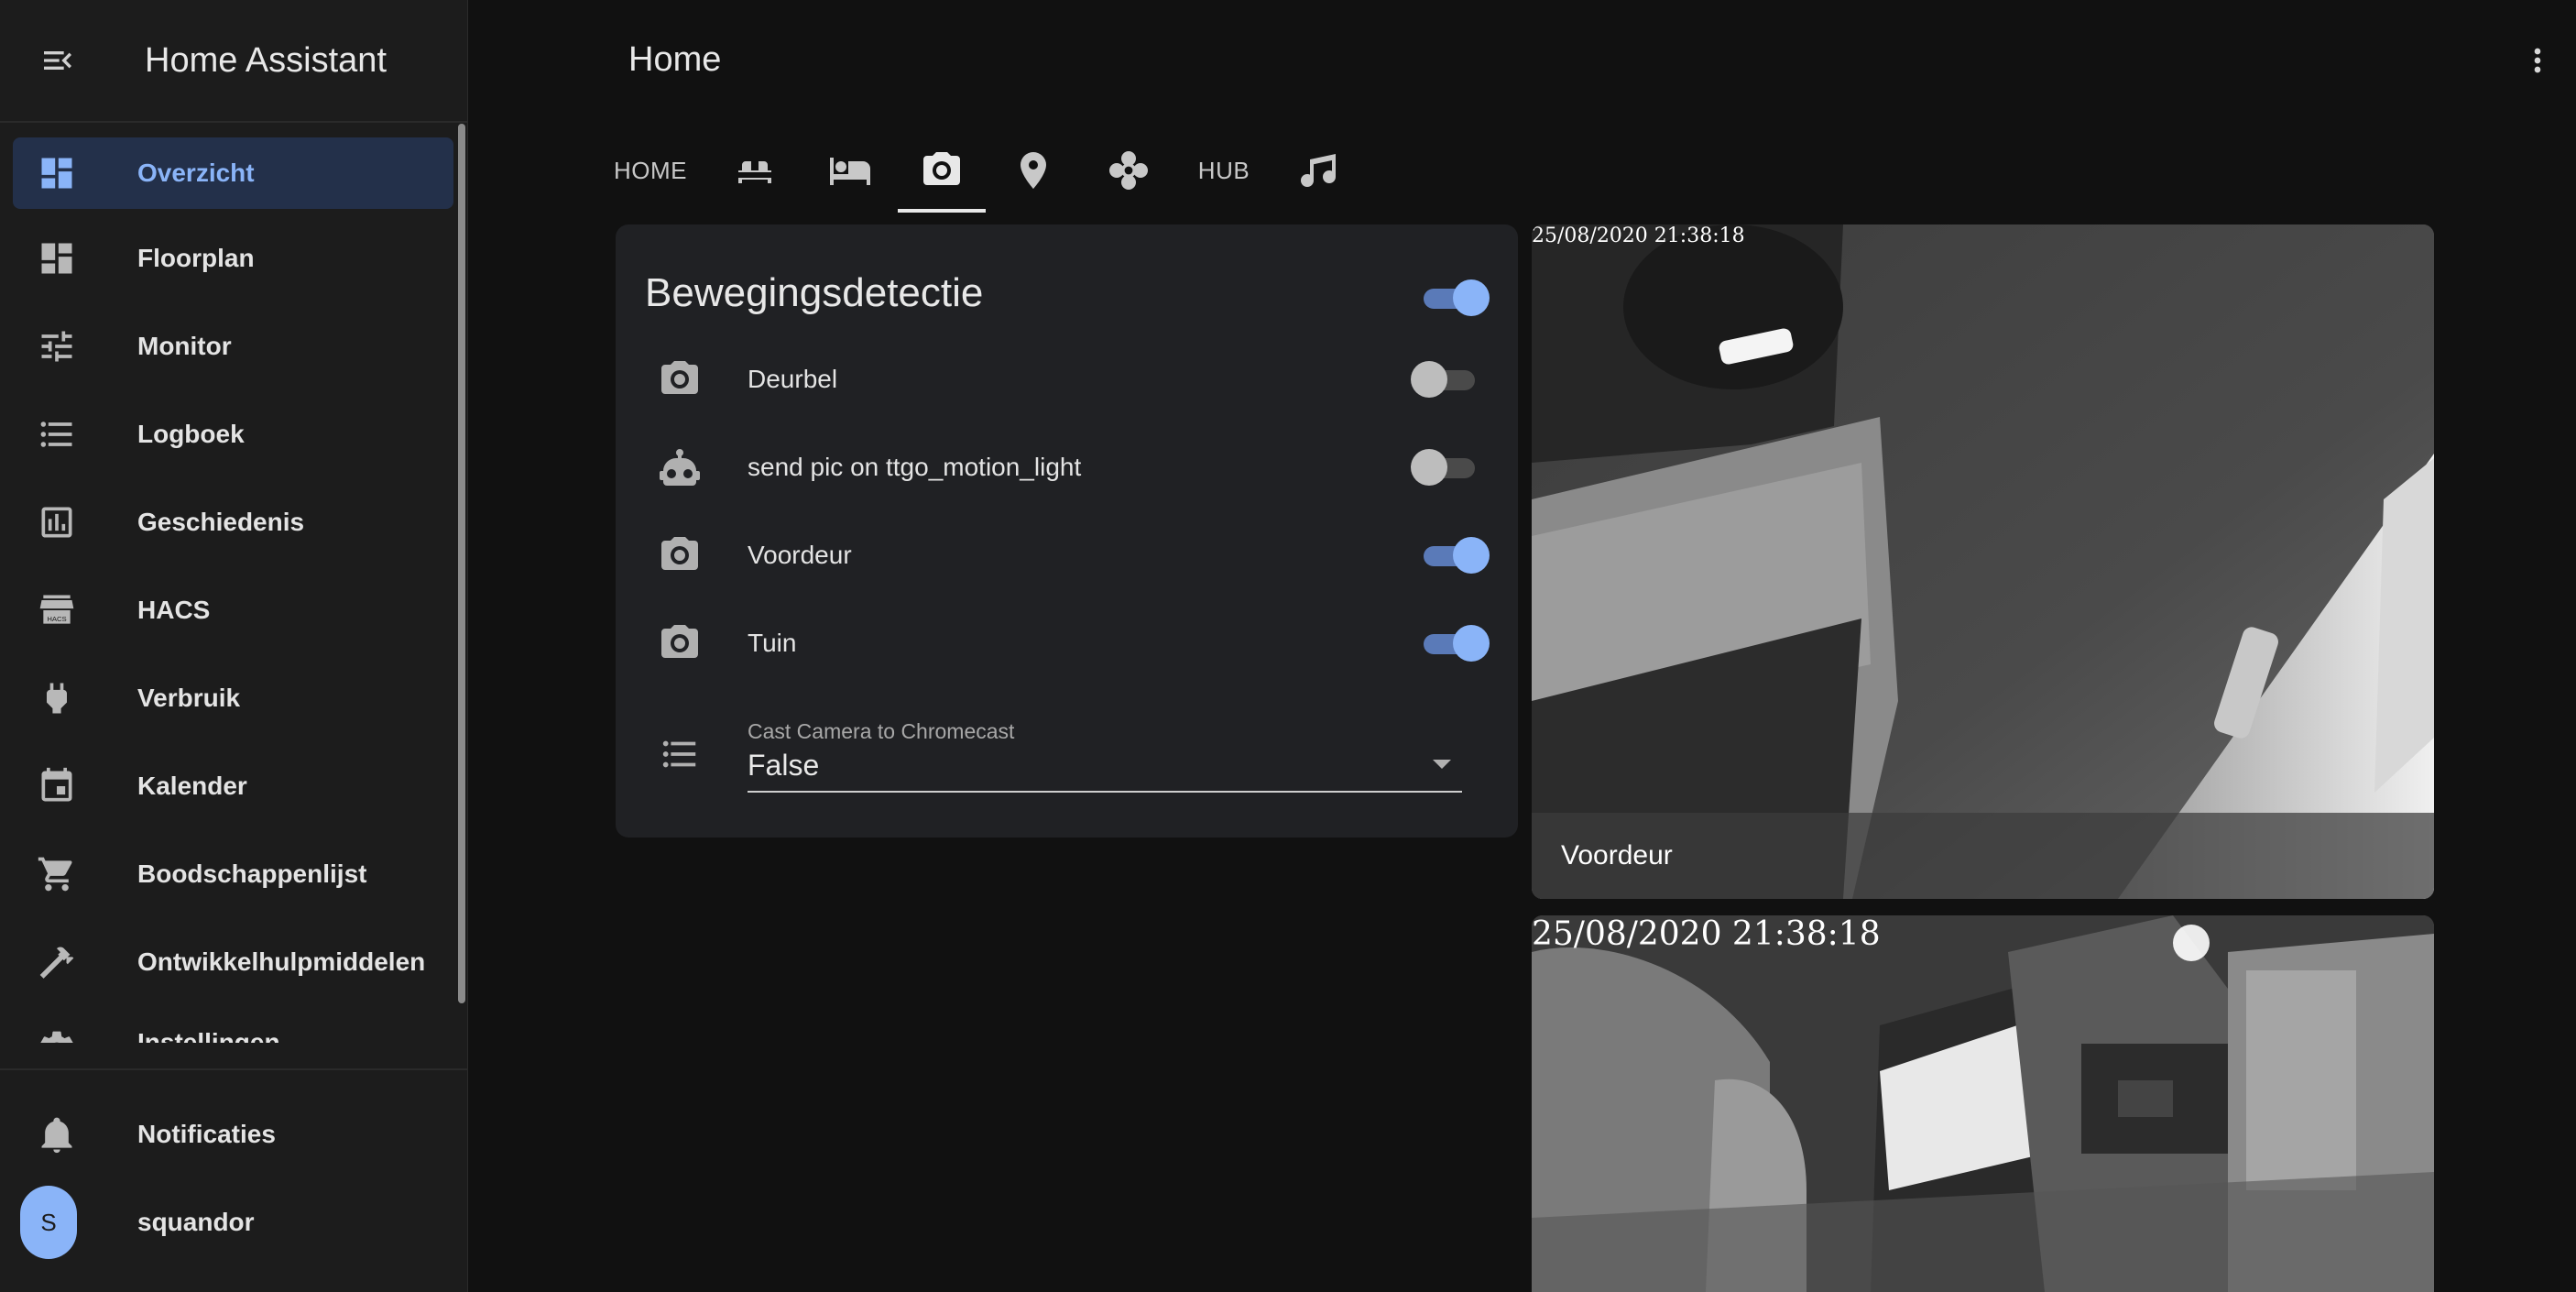  I want to click on sidebar-item-label: Boodschappenlijst, so click(252, 874).